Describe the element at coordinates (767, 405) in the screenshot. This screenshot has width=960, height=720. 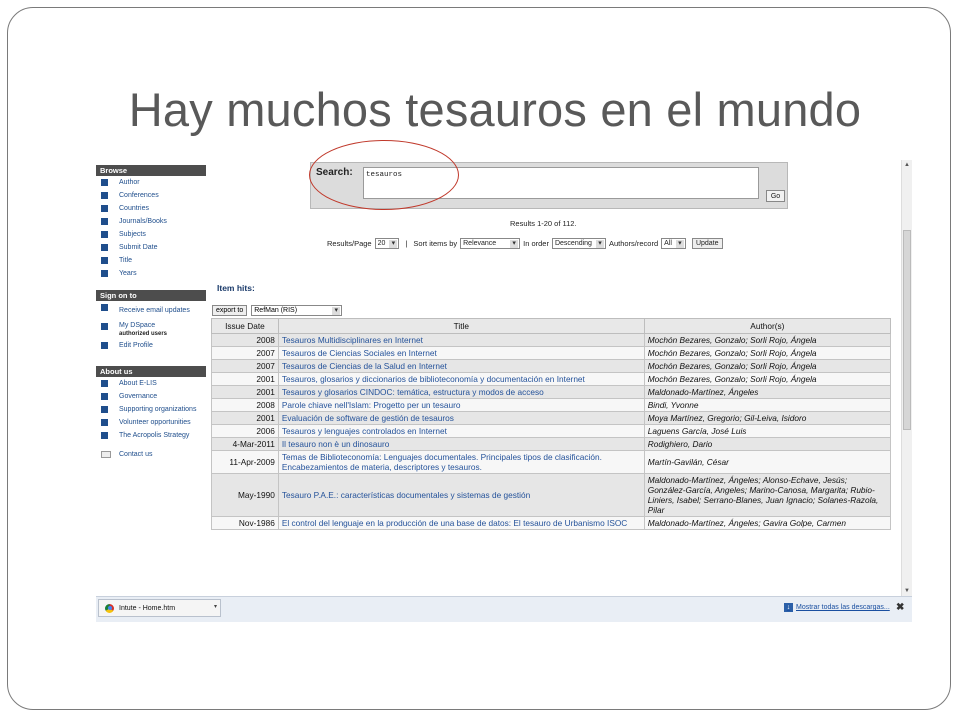
I see `item-authors: Bindi, Yvonne` at that location.